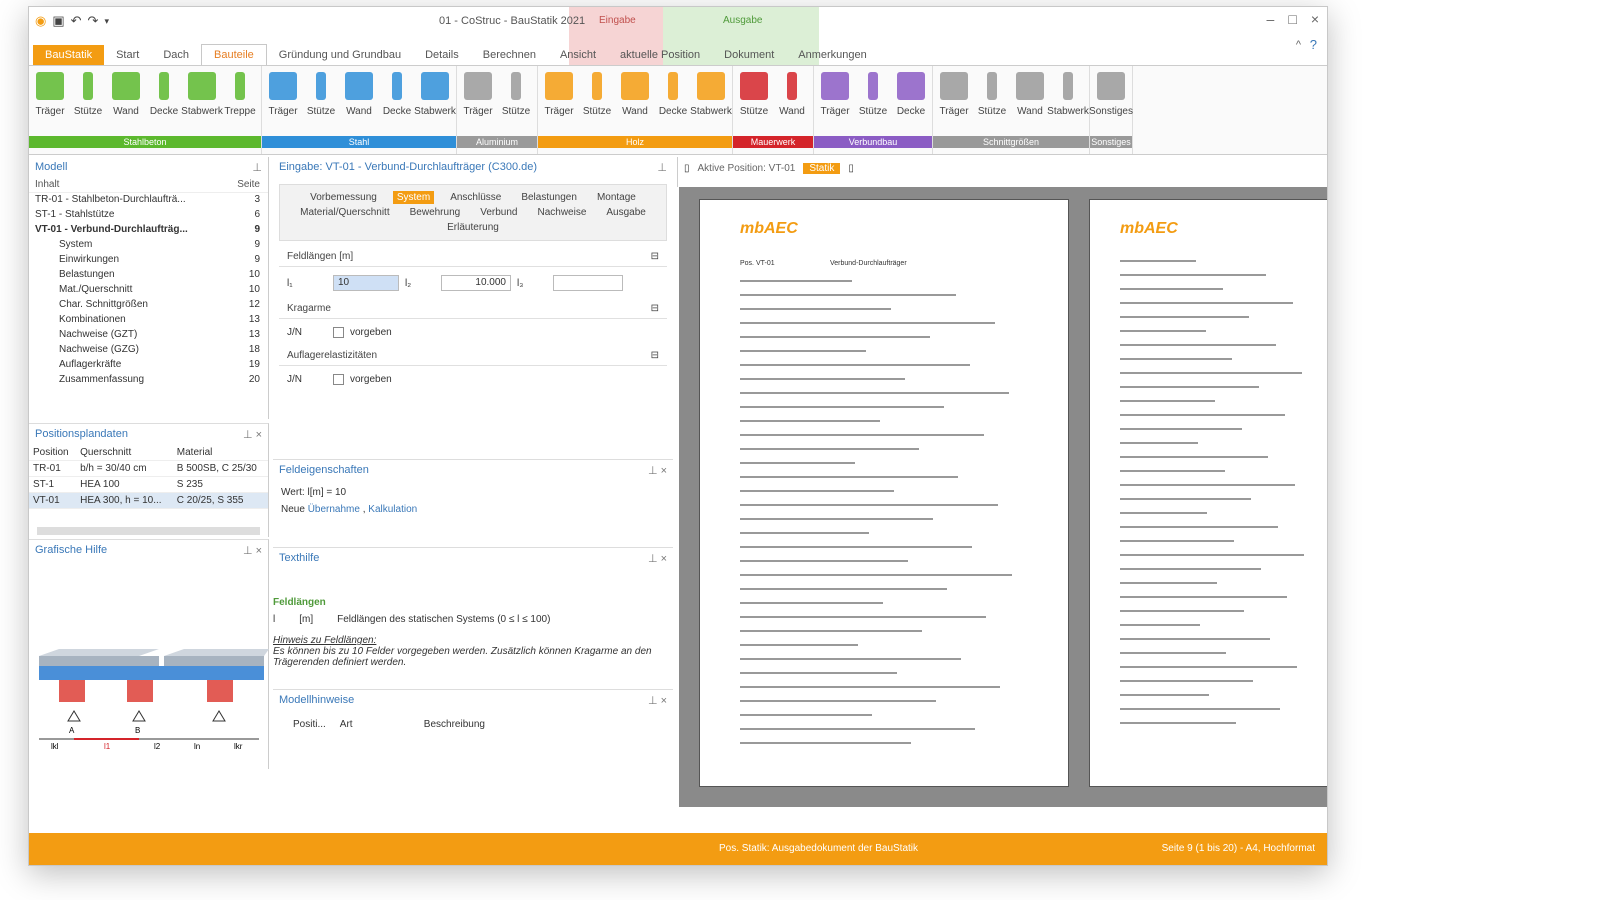 This screenshot has width=1600, height=900. What do you see at coordinates (148, 531) in the screenshot?
I see `horizontal-scrollbar` at bounding box center [148, 531].